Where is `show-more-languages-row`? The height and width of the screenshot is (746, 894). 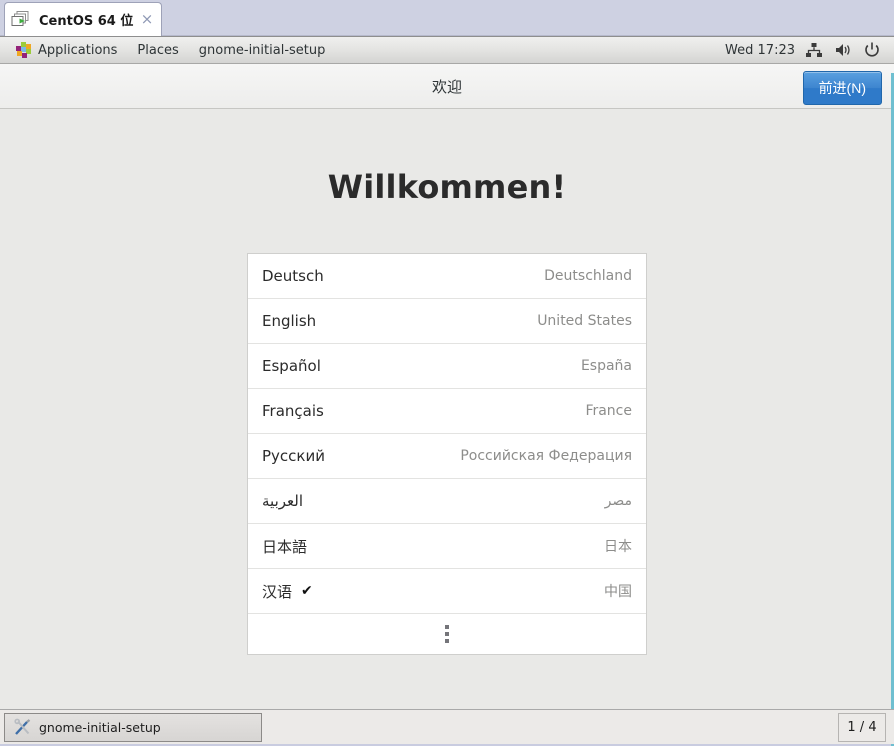
show-more-languages-row is located at coordinates (447, 634).